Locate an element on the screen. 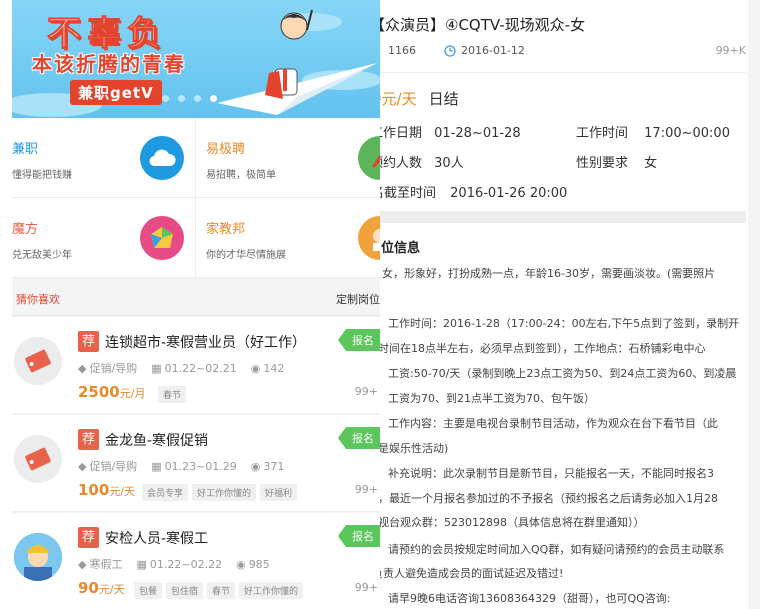 The image size is (760, 609). publish-date: 2016-01-12 is located at coordinates (484, 50).